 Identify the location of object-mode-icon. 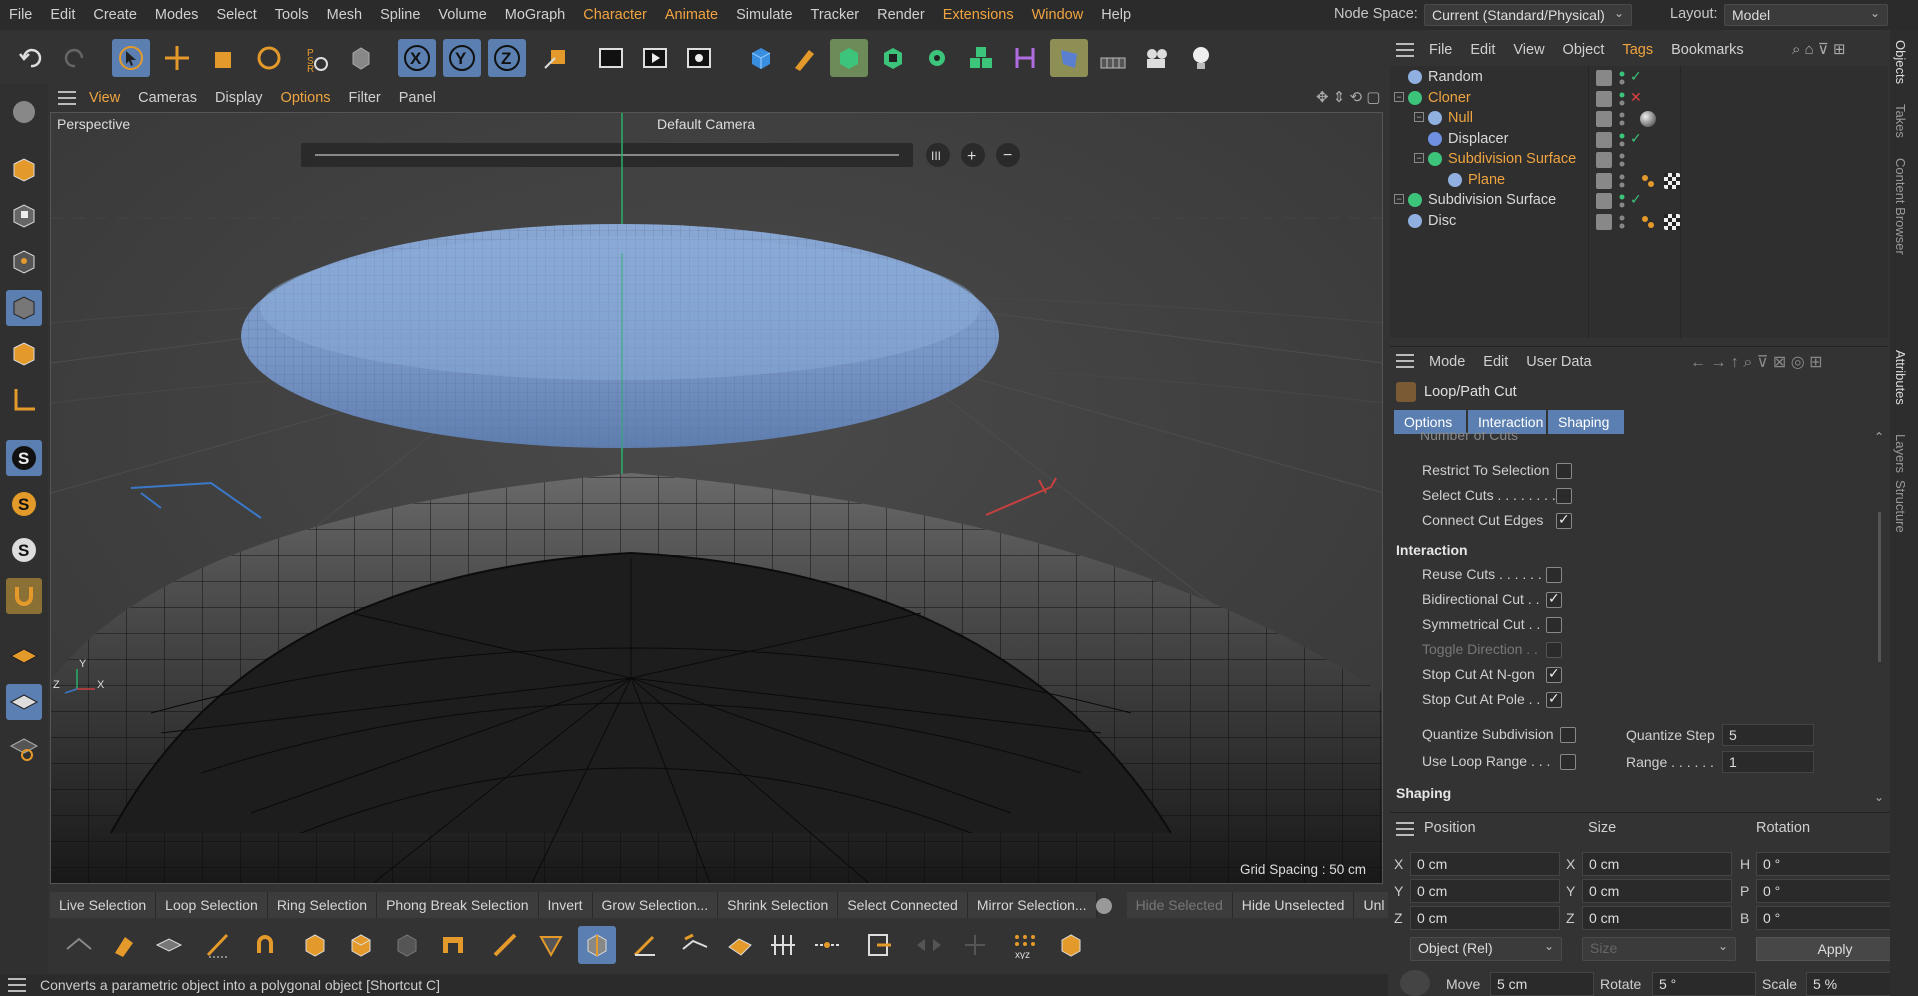
(361, 58).